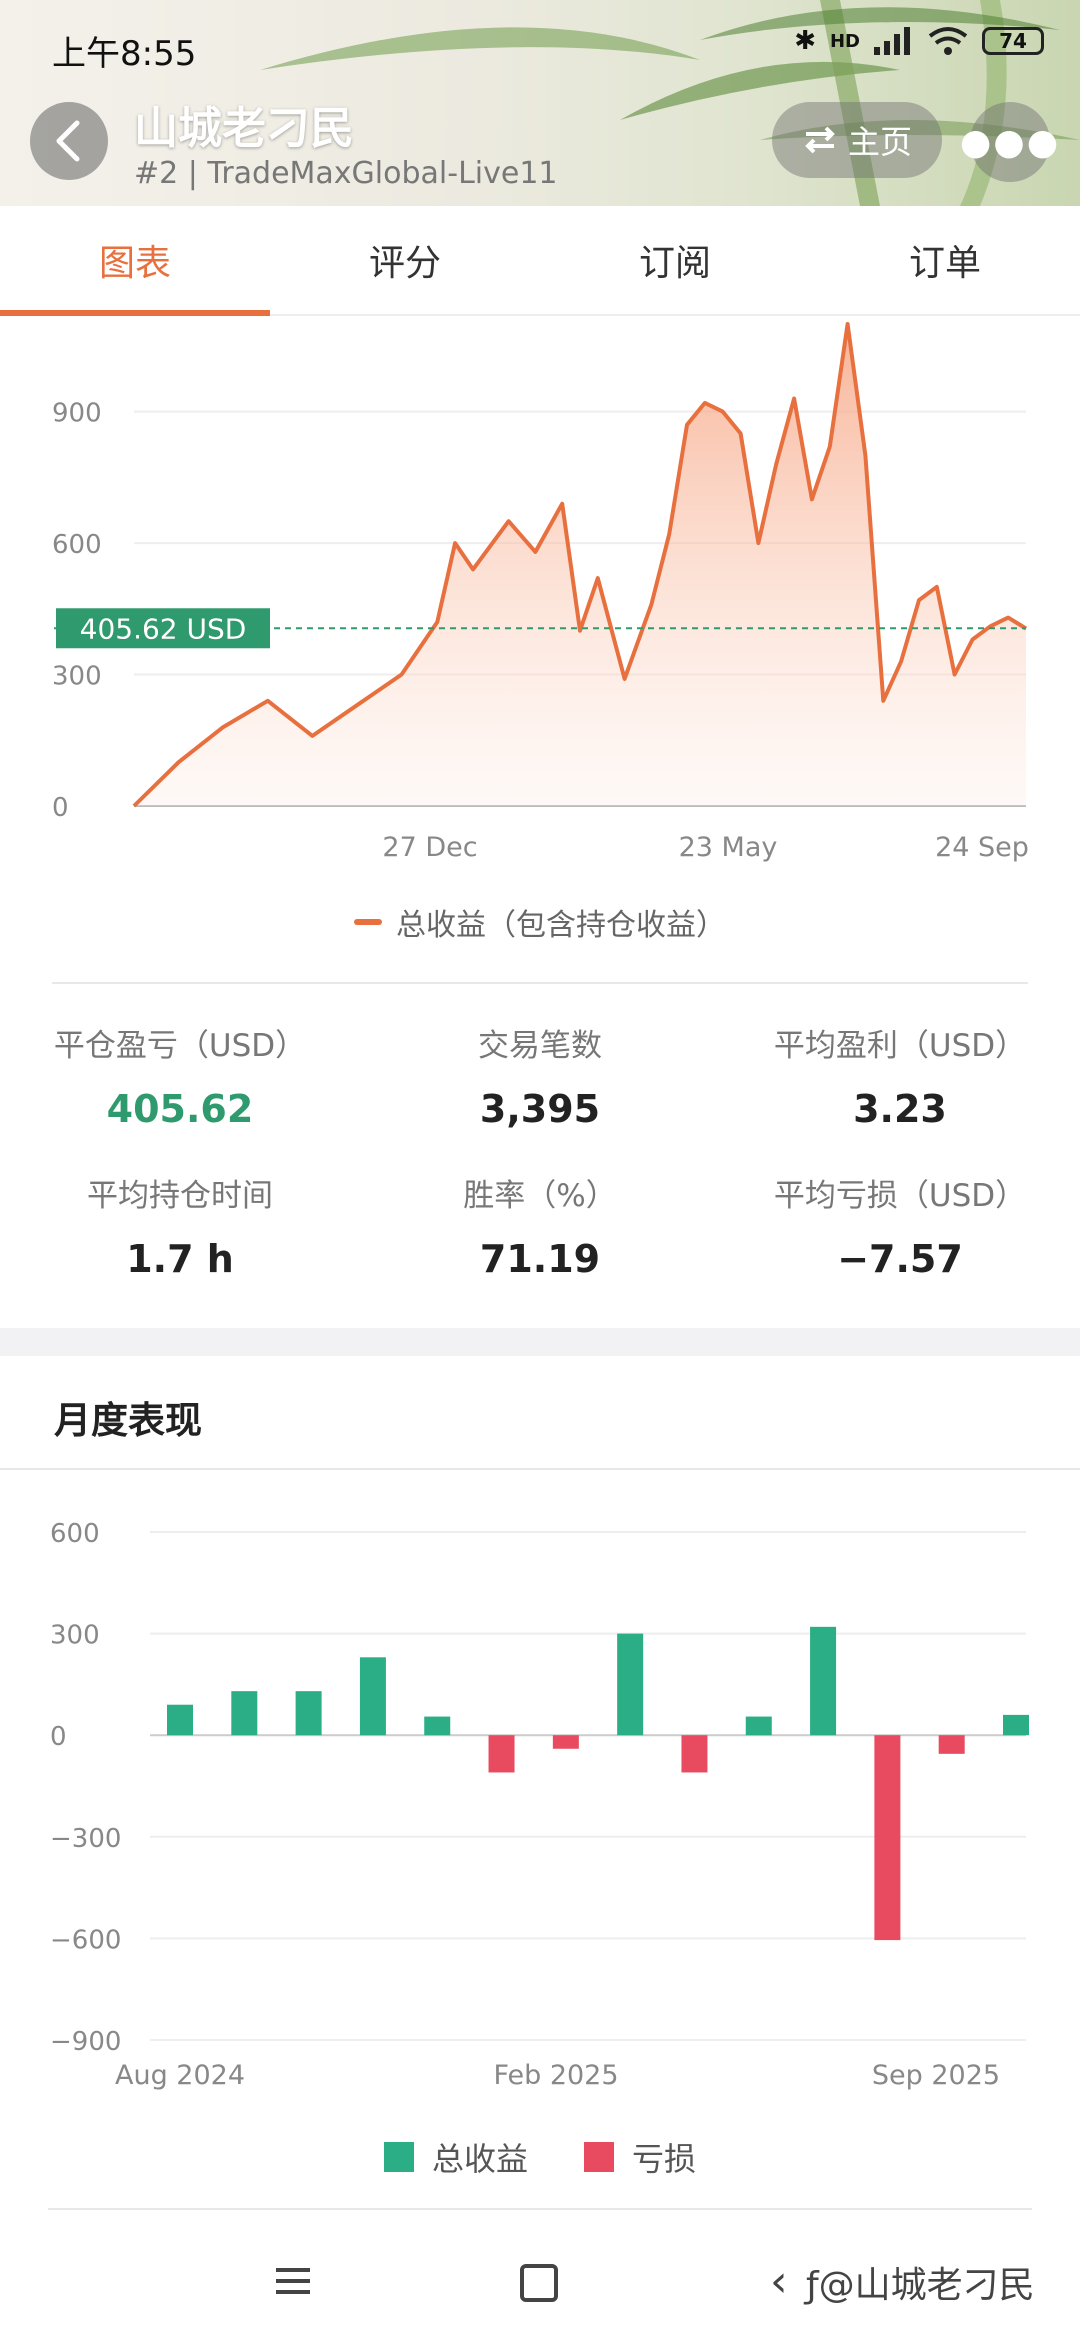 The width and height of the screenshot is (1080, 2340). What do you see at coordinates (180, 1225) in the screenshot?
I see `stat-avg-hold-time: 平均持仓时间 1.7 h` at bounding box center [180, 1225].